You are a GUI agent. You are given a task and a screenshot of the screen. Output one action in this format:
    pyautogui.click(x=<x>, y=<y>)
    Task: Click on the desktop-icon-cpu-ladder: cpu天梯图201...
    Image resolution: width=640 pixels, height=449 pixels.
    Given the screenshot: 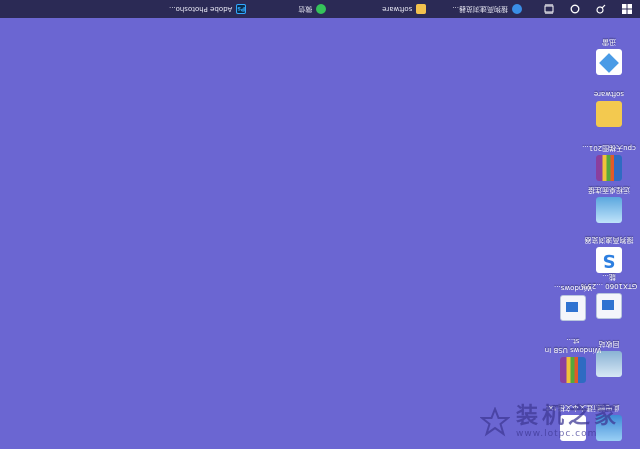 What is the action you would take?
    pyautogui.click(x=609, y=162)
    